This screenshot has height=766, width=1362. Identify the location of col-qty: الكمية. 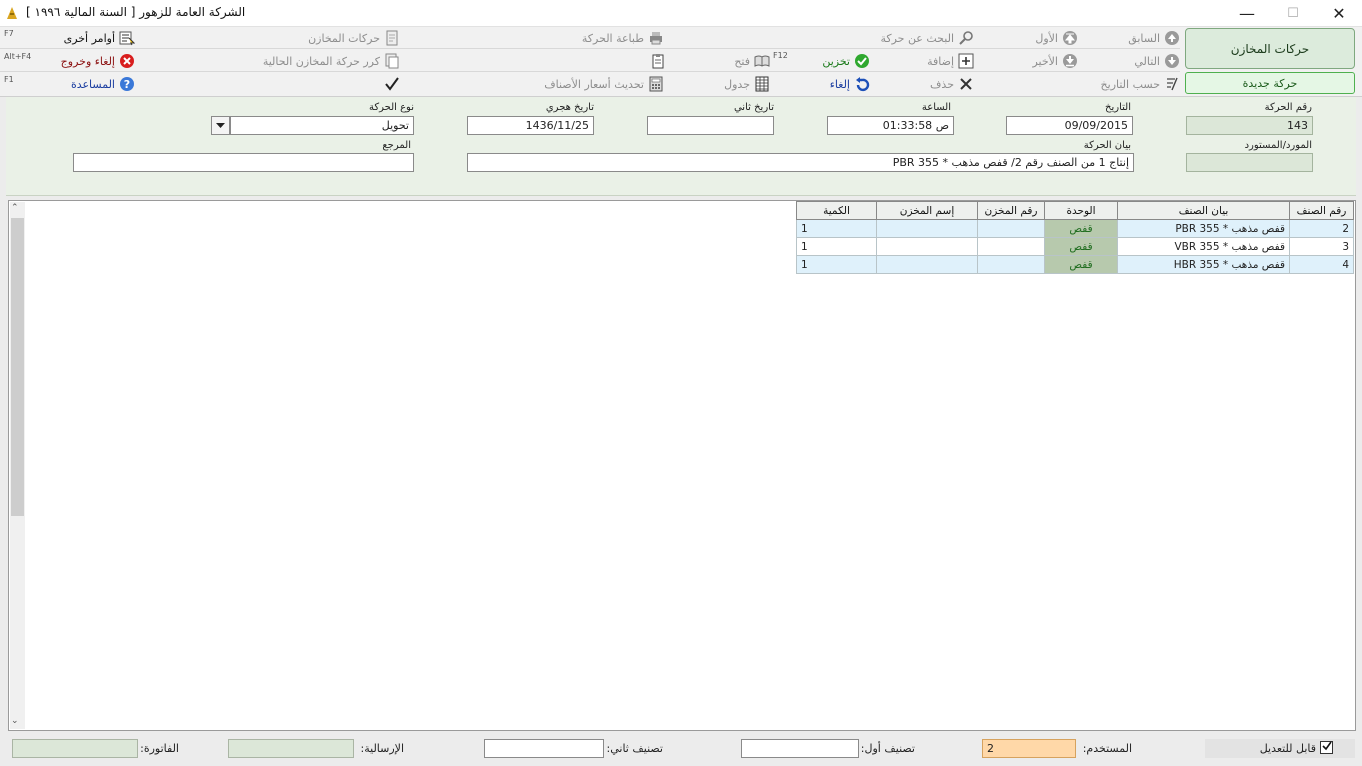
(836, 210).